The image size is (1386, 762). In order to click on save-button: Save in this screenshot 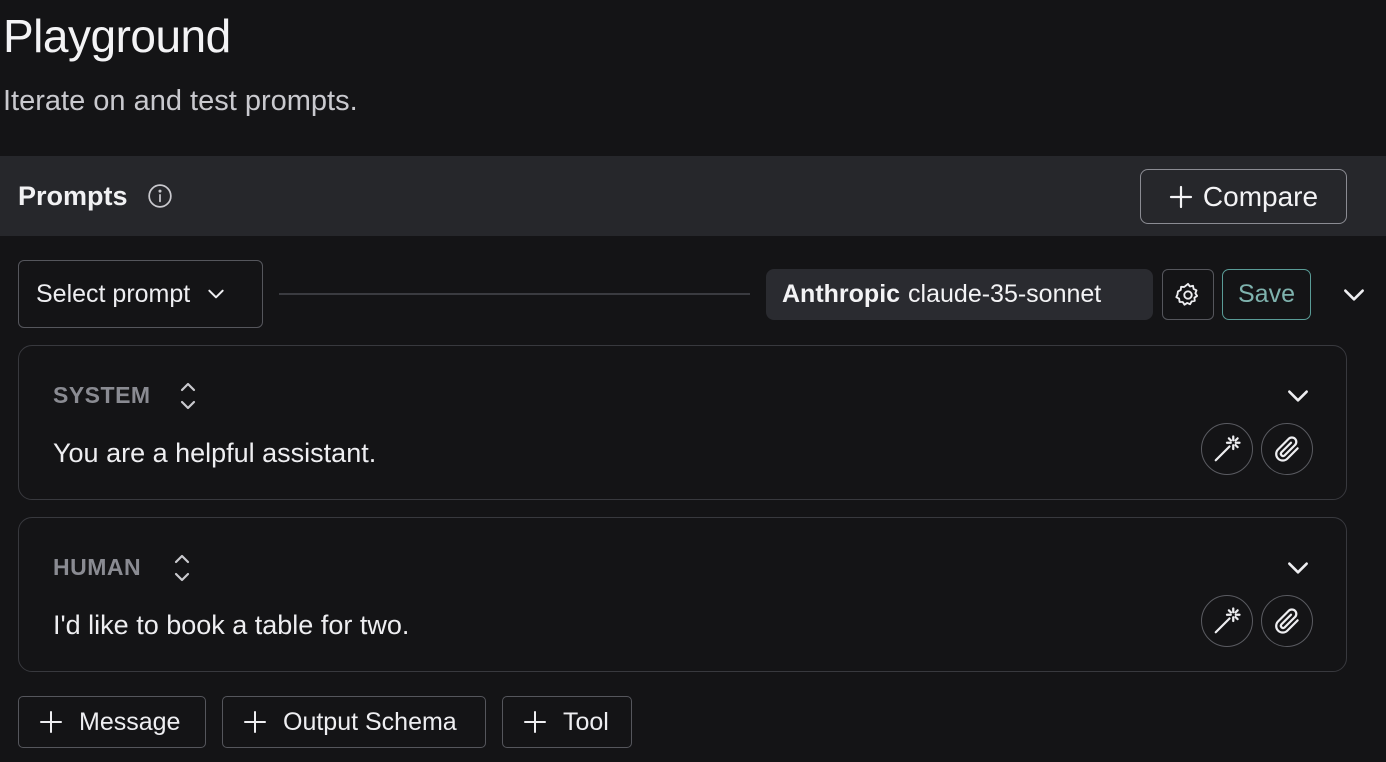, I will do `click(1266, 294)`.